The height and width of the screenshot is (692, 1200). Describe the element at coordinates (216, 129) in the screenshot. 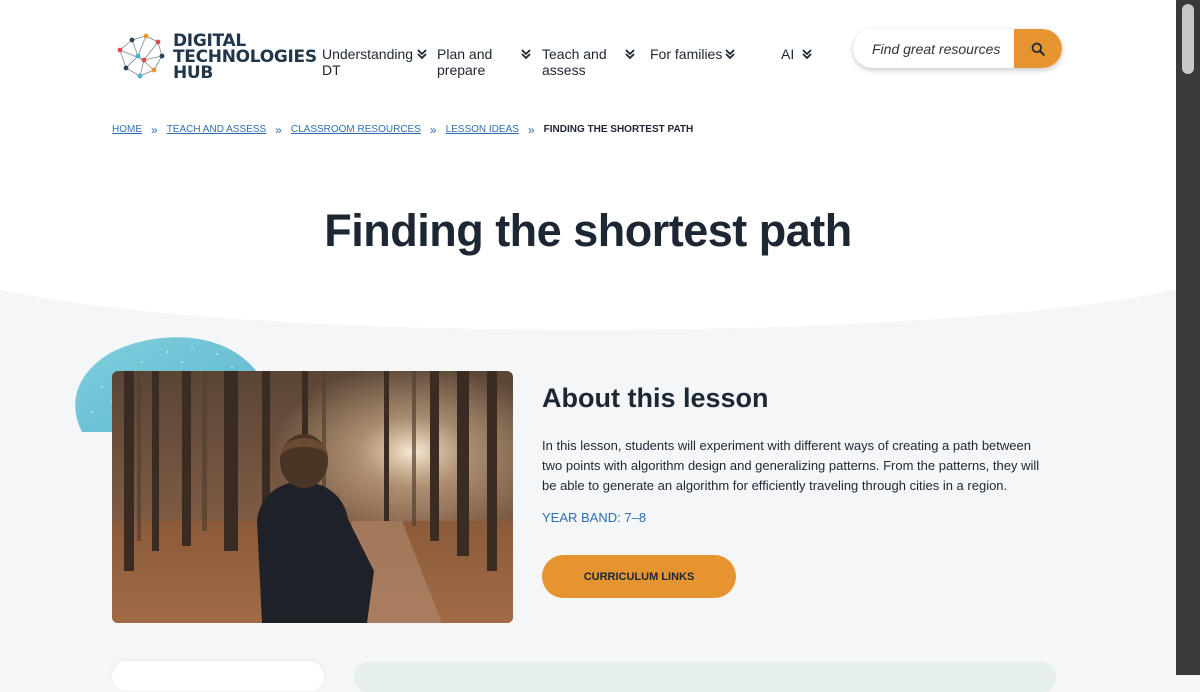

I see `breadcrumb-teach-and-assess: TEACH AND ASSESS` at that location.